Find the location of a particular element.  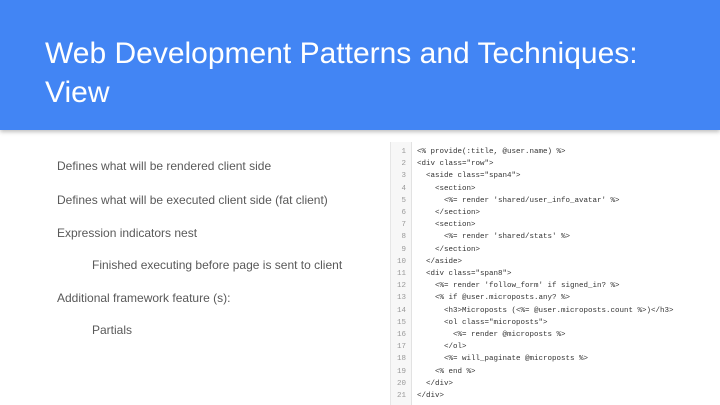

line-number: 18 is located at coordinates (401, 359).